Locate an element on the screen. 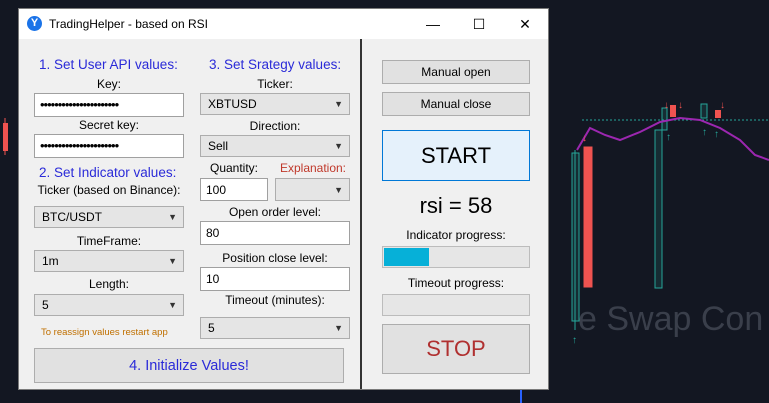 Image resolution: width=769 pixels, height=403 pixels. timeframe-value: 1m is located at coordinates (50, 261).